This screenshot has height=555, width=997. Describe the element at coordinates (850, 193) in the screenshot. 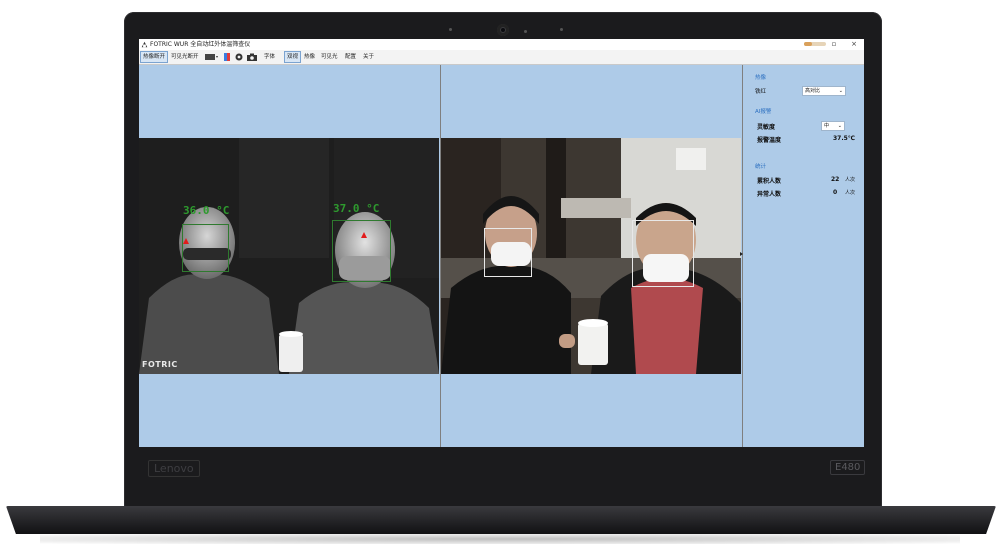

I see `abnormal-count-unit: 人次` at that location.